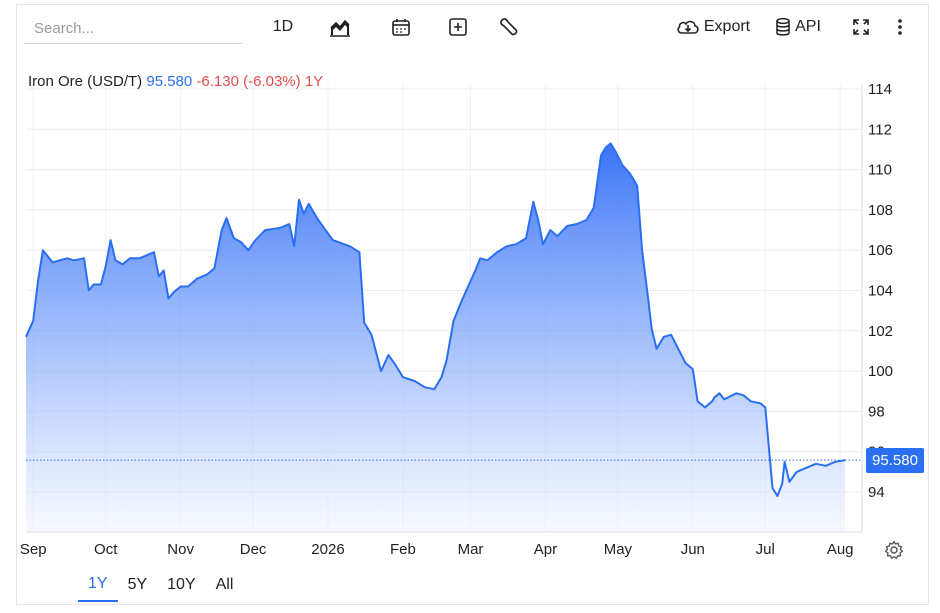 The width and height of the screenshot is (940, 613). I want to click on y-tick-label: 108, so click(880, 210).